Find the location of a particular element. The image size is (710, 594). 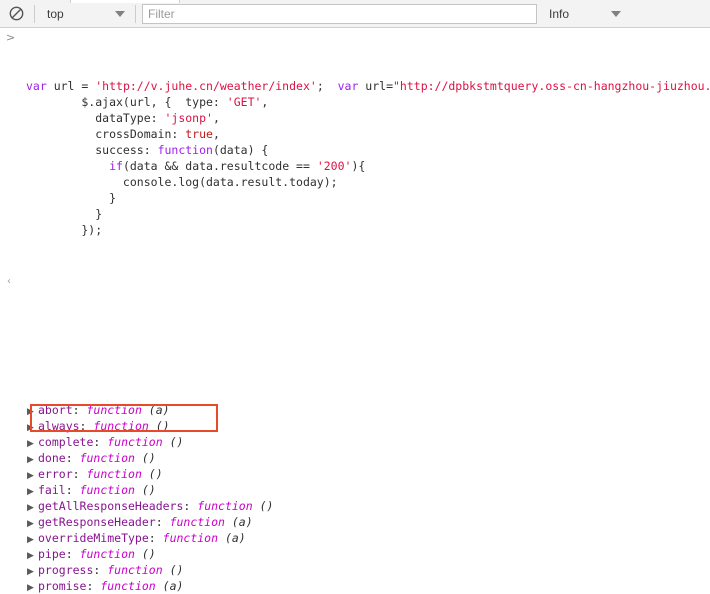

clear-console-button is located at coordinates (16, 14).